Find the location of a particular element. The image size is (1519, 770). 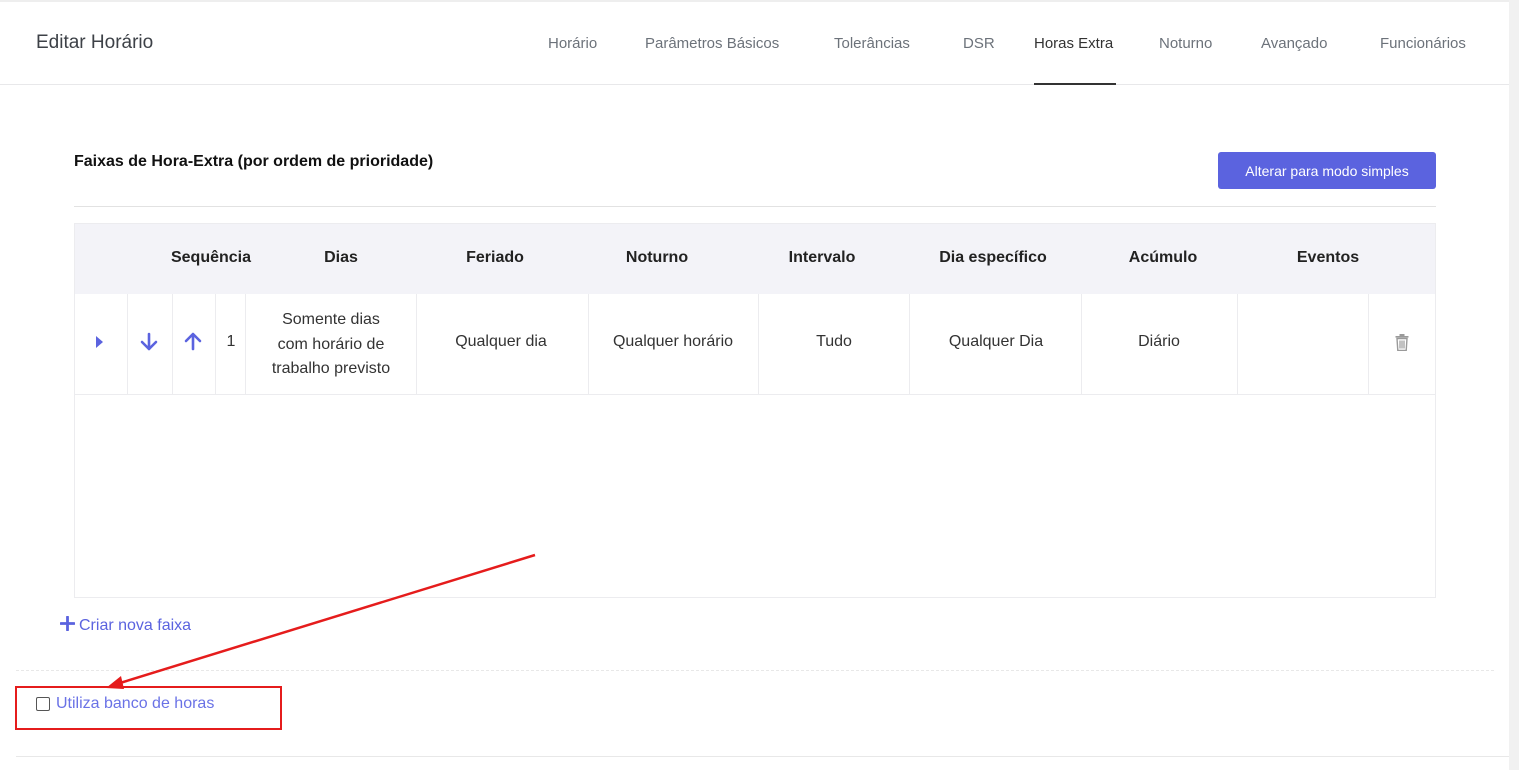

page-title: Editar Horário is located at coordinates (95, 42).